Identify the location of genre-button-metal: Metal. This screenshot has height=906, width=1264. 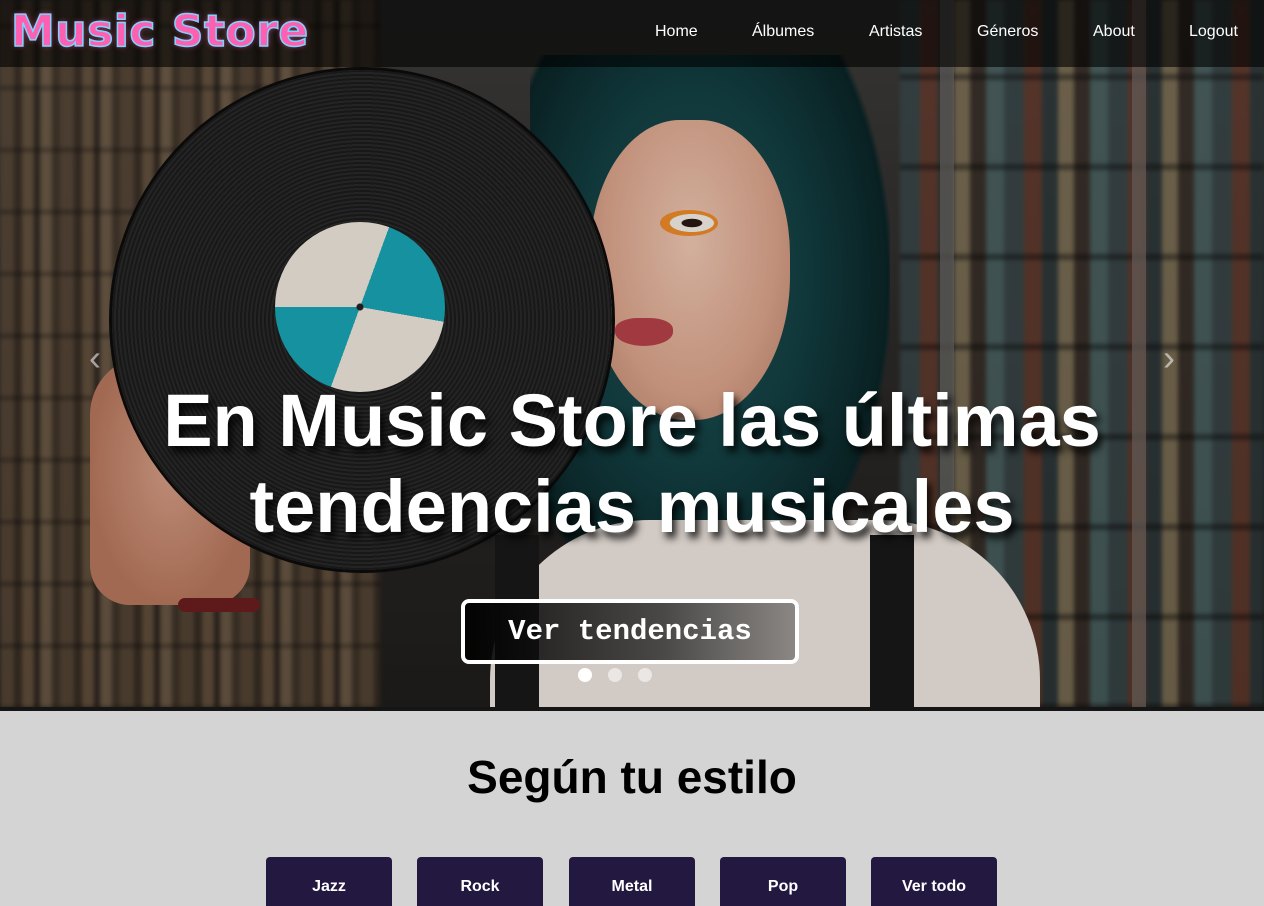
(632, 881).